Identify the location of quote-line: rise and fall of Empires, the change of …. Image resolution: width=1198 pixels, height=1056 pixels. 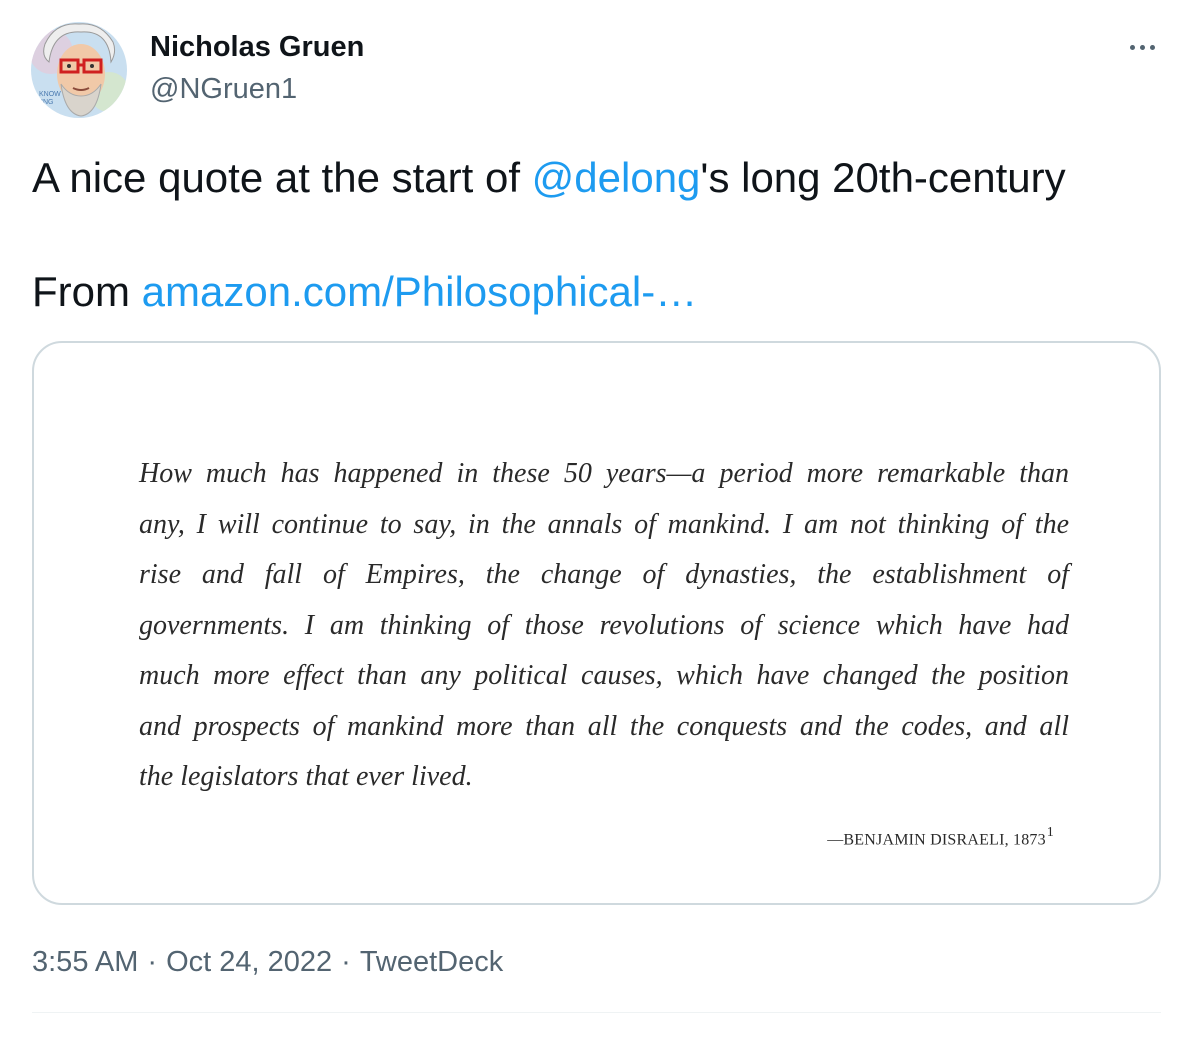
(604, 574).